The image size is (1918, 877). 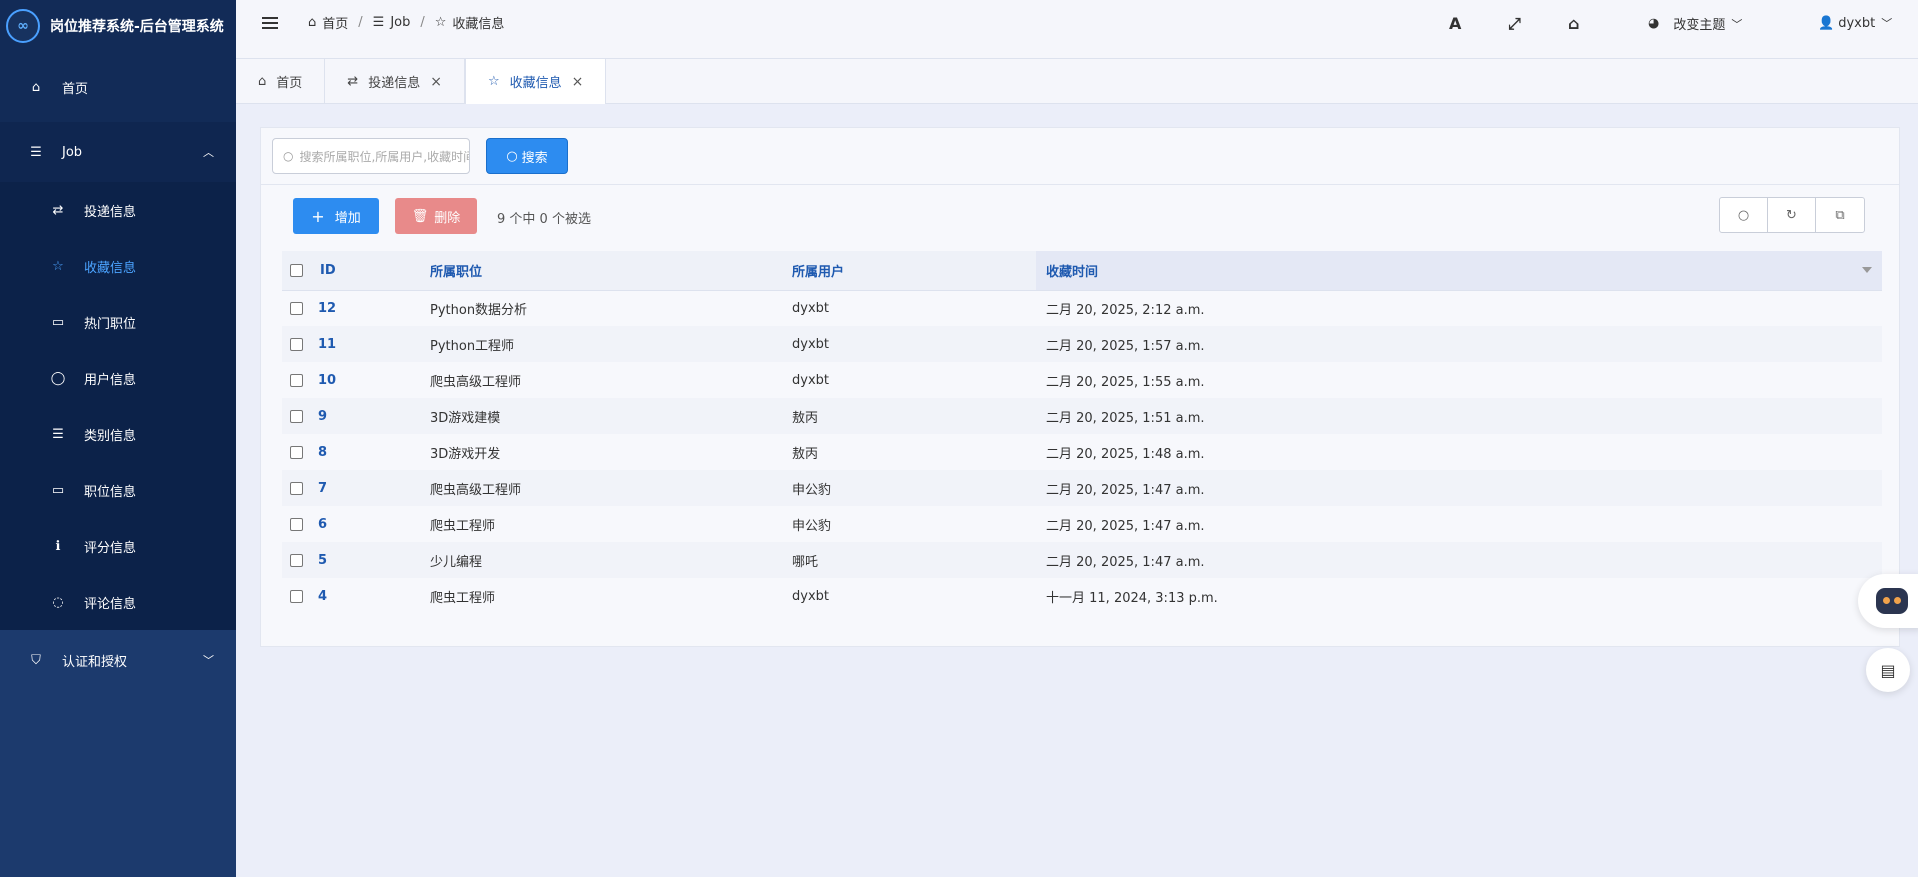 What do you see at coordinates (1082, 344) in the screenshot?
I see `table-row: 11 Python工程师 dyxbt 二月 20, 2025, 1:57 a.m.` at bounding box center [1082, 344].